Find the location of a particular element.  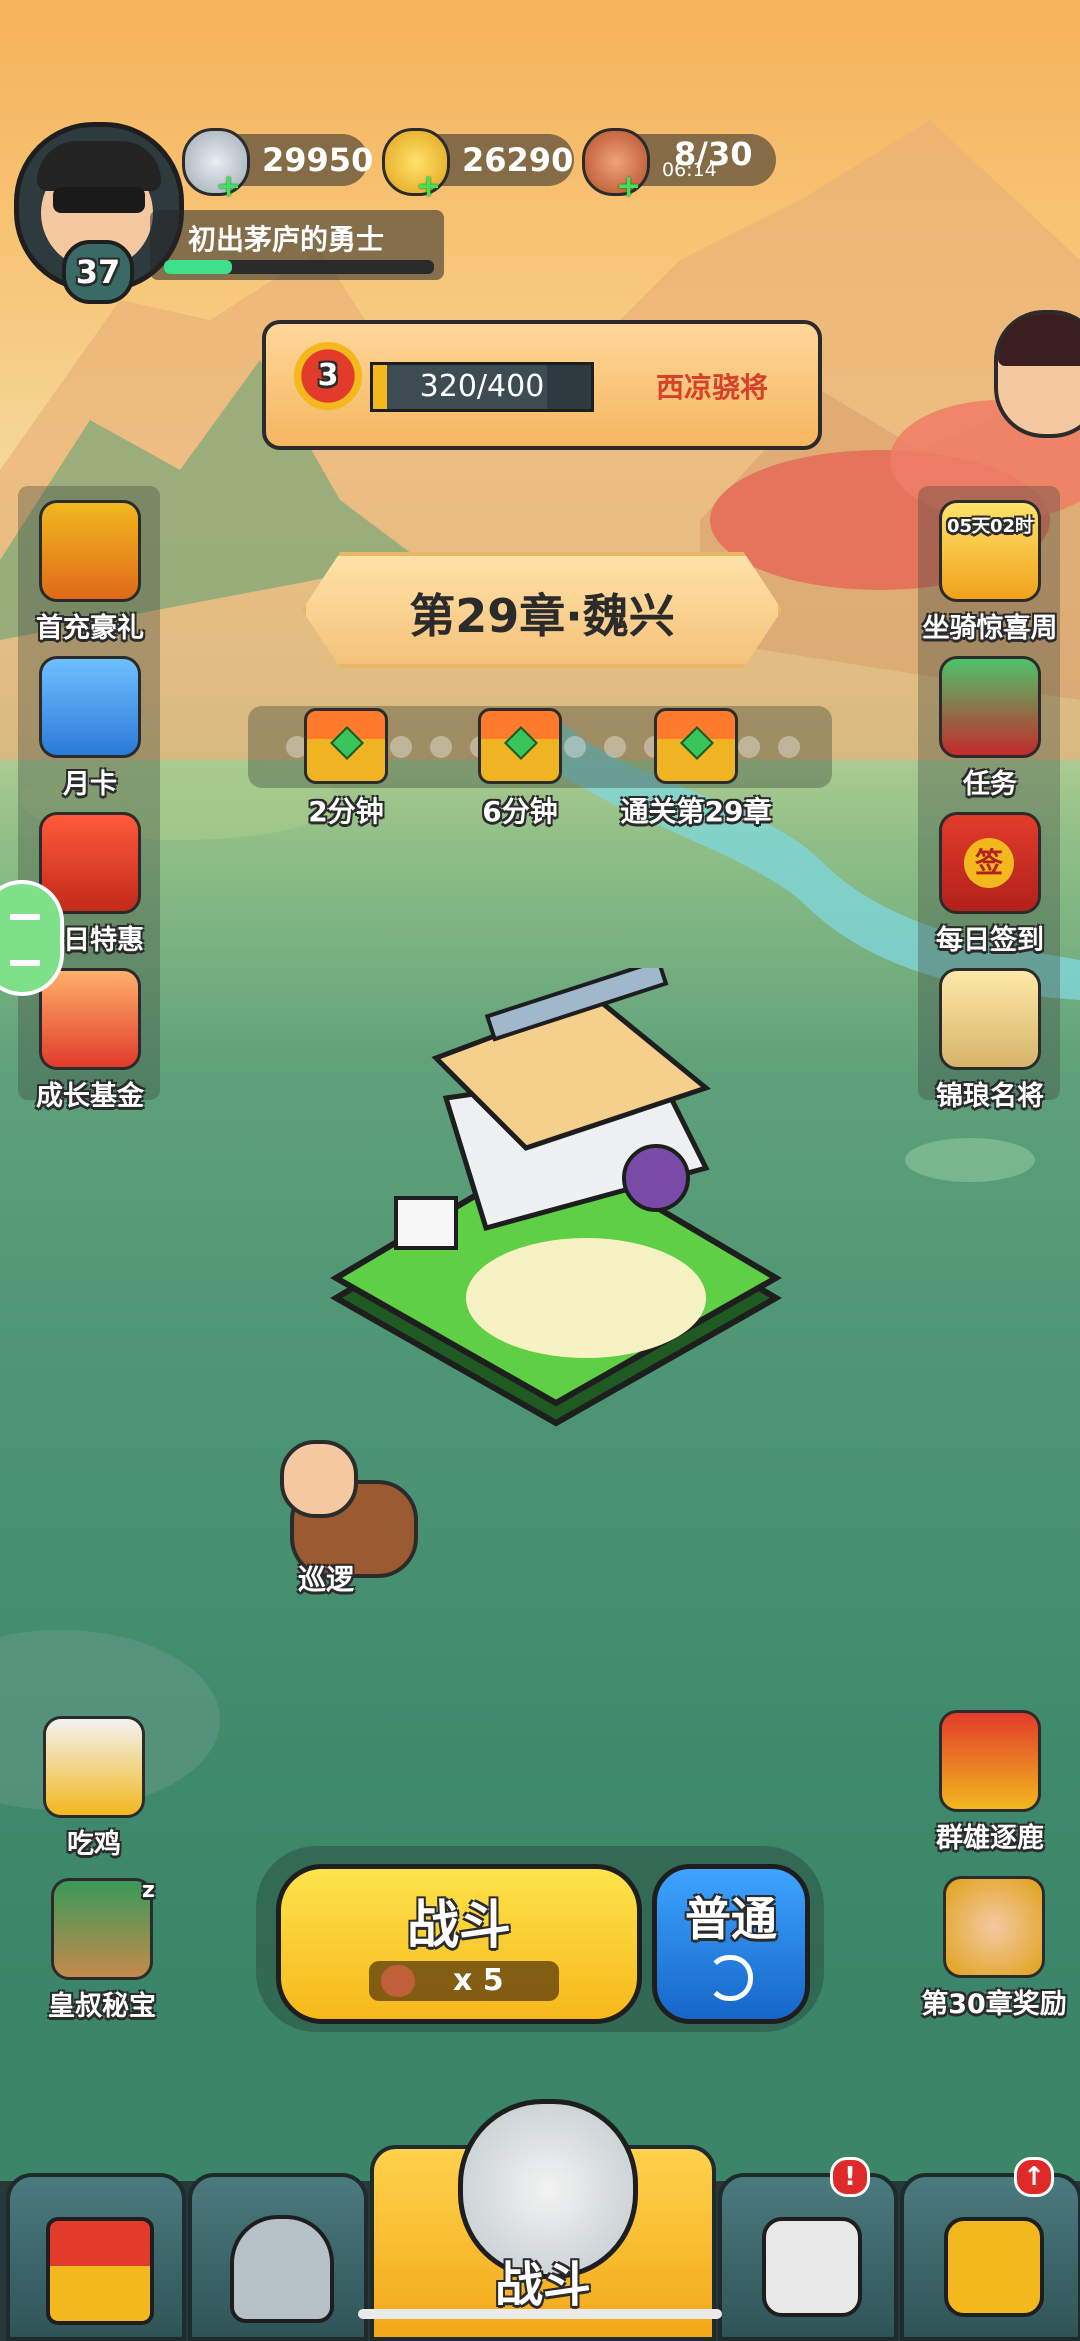

nav-tab-equipment: ! is located at coordinates (808, 2249).